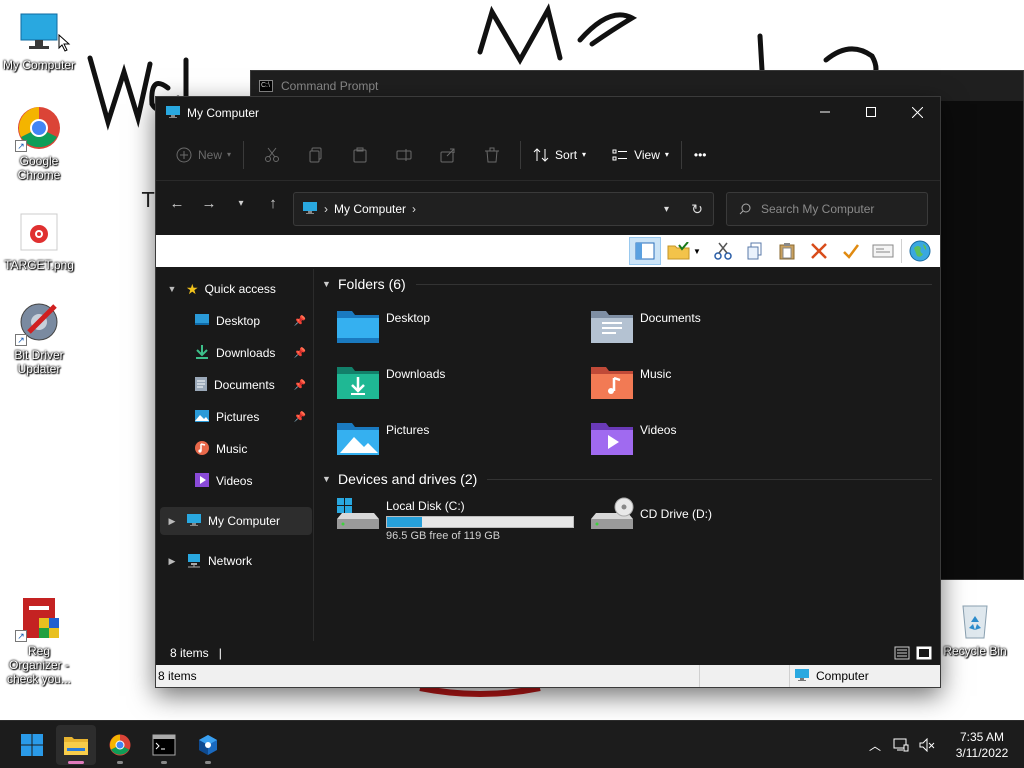  What do you see at coordinates (32, 745) in the screenshot?
I see `start-button` at bounding box center [32, 745].